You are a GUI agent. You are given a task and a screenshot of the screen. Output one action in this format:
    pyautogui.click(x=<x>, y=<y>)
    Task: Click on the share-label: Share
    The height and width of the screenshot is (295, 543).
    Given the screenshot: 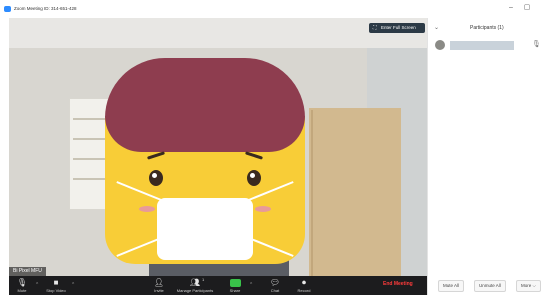 What is the action you would take?
    pyautogui.click(x=235, y=290)
    